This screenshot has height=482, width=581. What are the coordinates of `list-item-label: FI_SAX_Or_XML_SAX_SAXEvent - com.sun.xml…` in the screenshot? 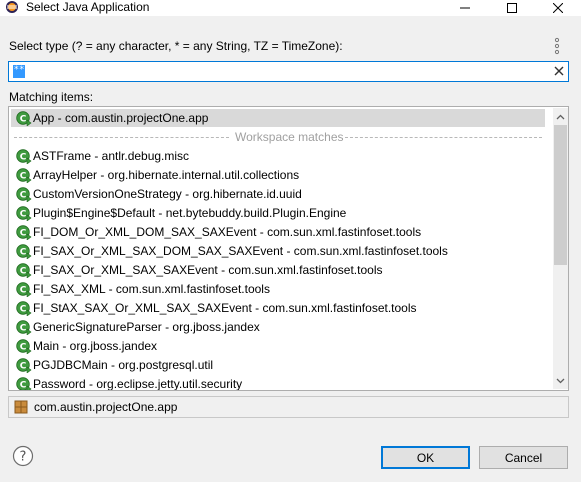 It's located at (208, 270).